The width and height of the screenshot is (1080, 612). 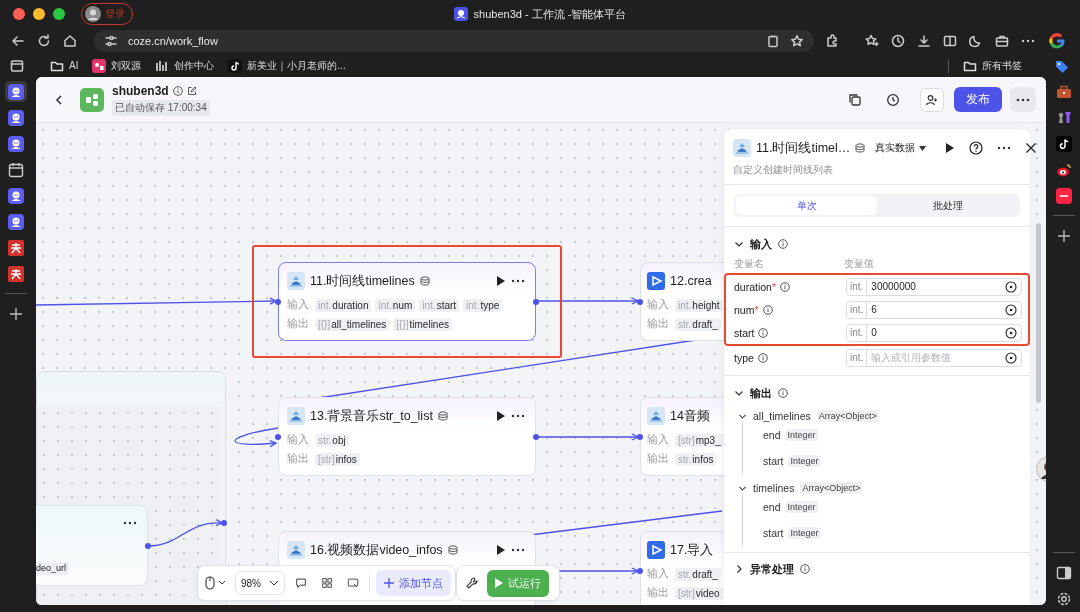 What do you see at coordinates (376, 550) in the screenshot?
I see `node-title: 16.视频数据video_infos` at bounding box center [376, 550].